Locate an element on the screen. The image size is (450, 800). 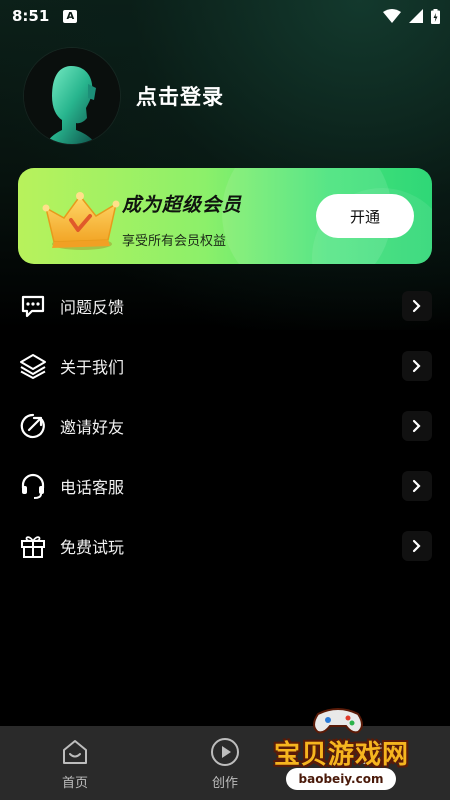
menu-item-invite: 邀请好友 is located at coordinates (225, 426).